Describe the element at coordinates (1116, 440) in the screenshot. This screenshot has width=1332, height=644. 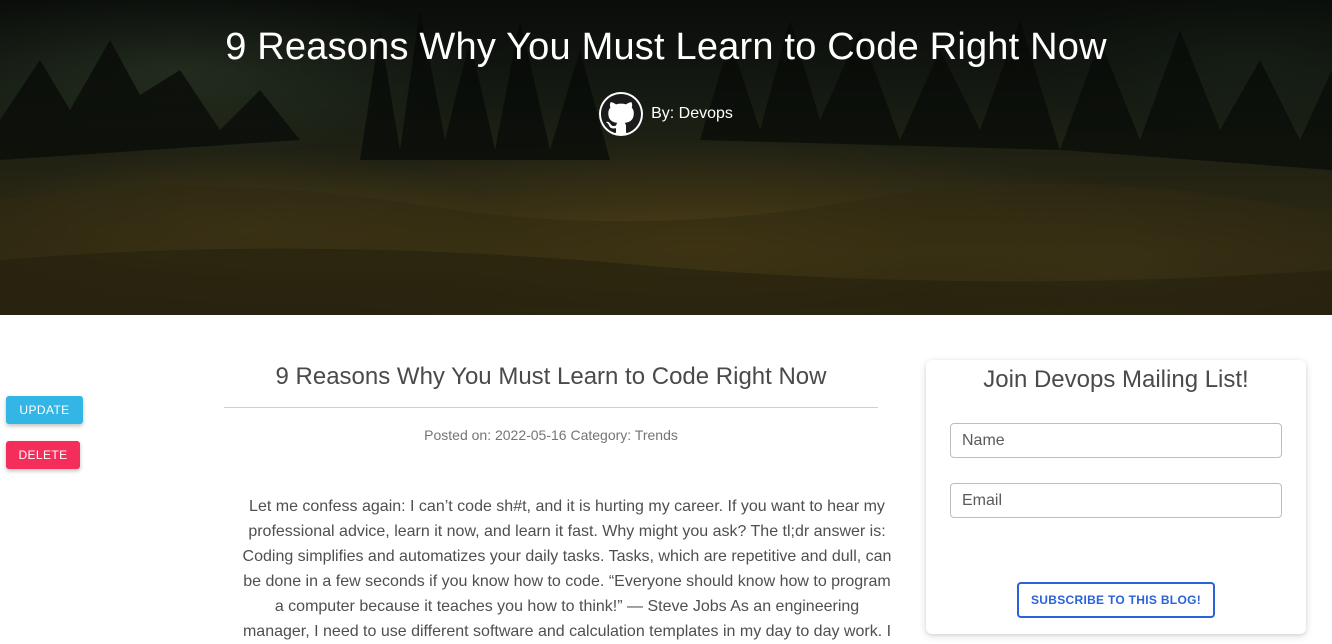
I see `name-input` at that location.